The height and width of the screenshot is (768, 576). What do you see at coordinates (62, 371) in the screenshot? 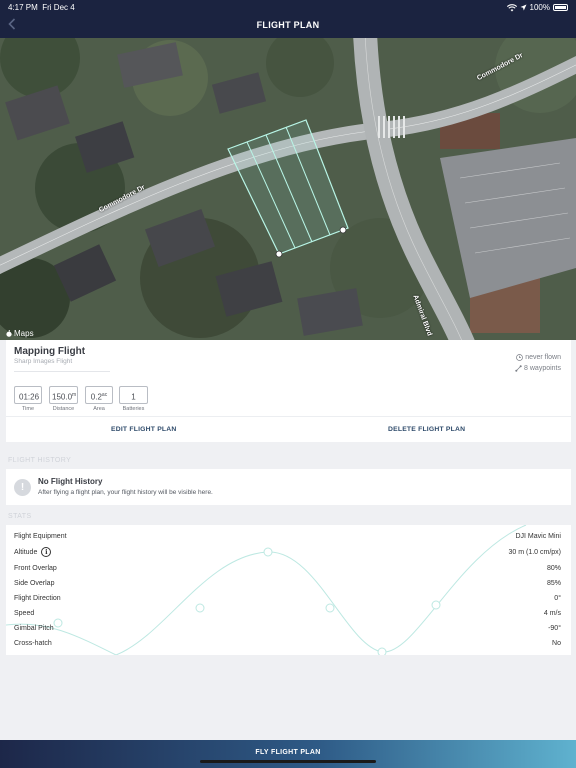
I see `divider` at bounding box center [62, 371].